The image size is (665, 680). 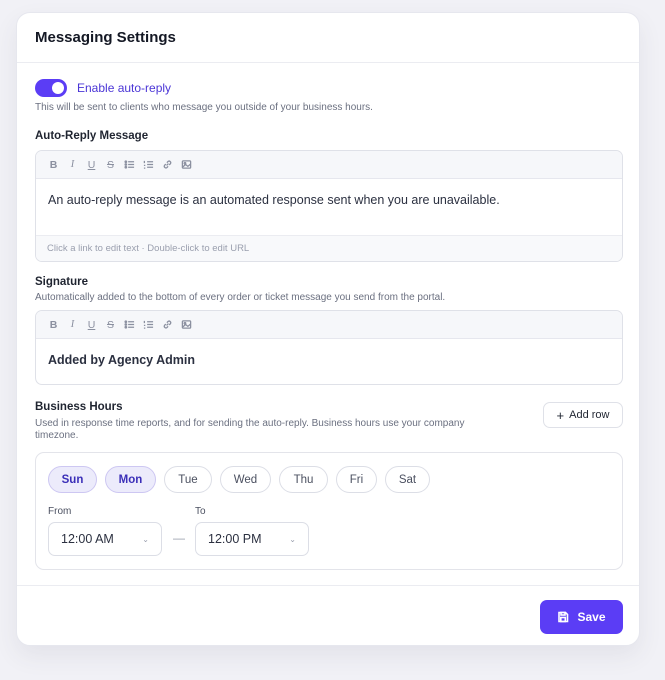 What do you see at coordinates (329, 360) in the screenshot?
I see `signature-input: Added by Agency Admin` at bounding box center [329, 360].